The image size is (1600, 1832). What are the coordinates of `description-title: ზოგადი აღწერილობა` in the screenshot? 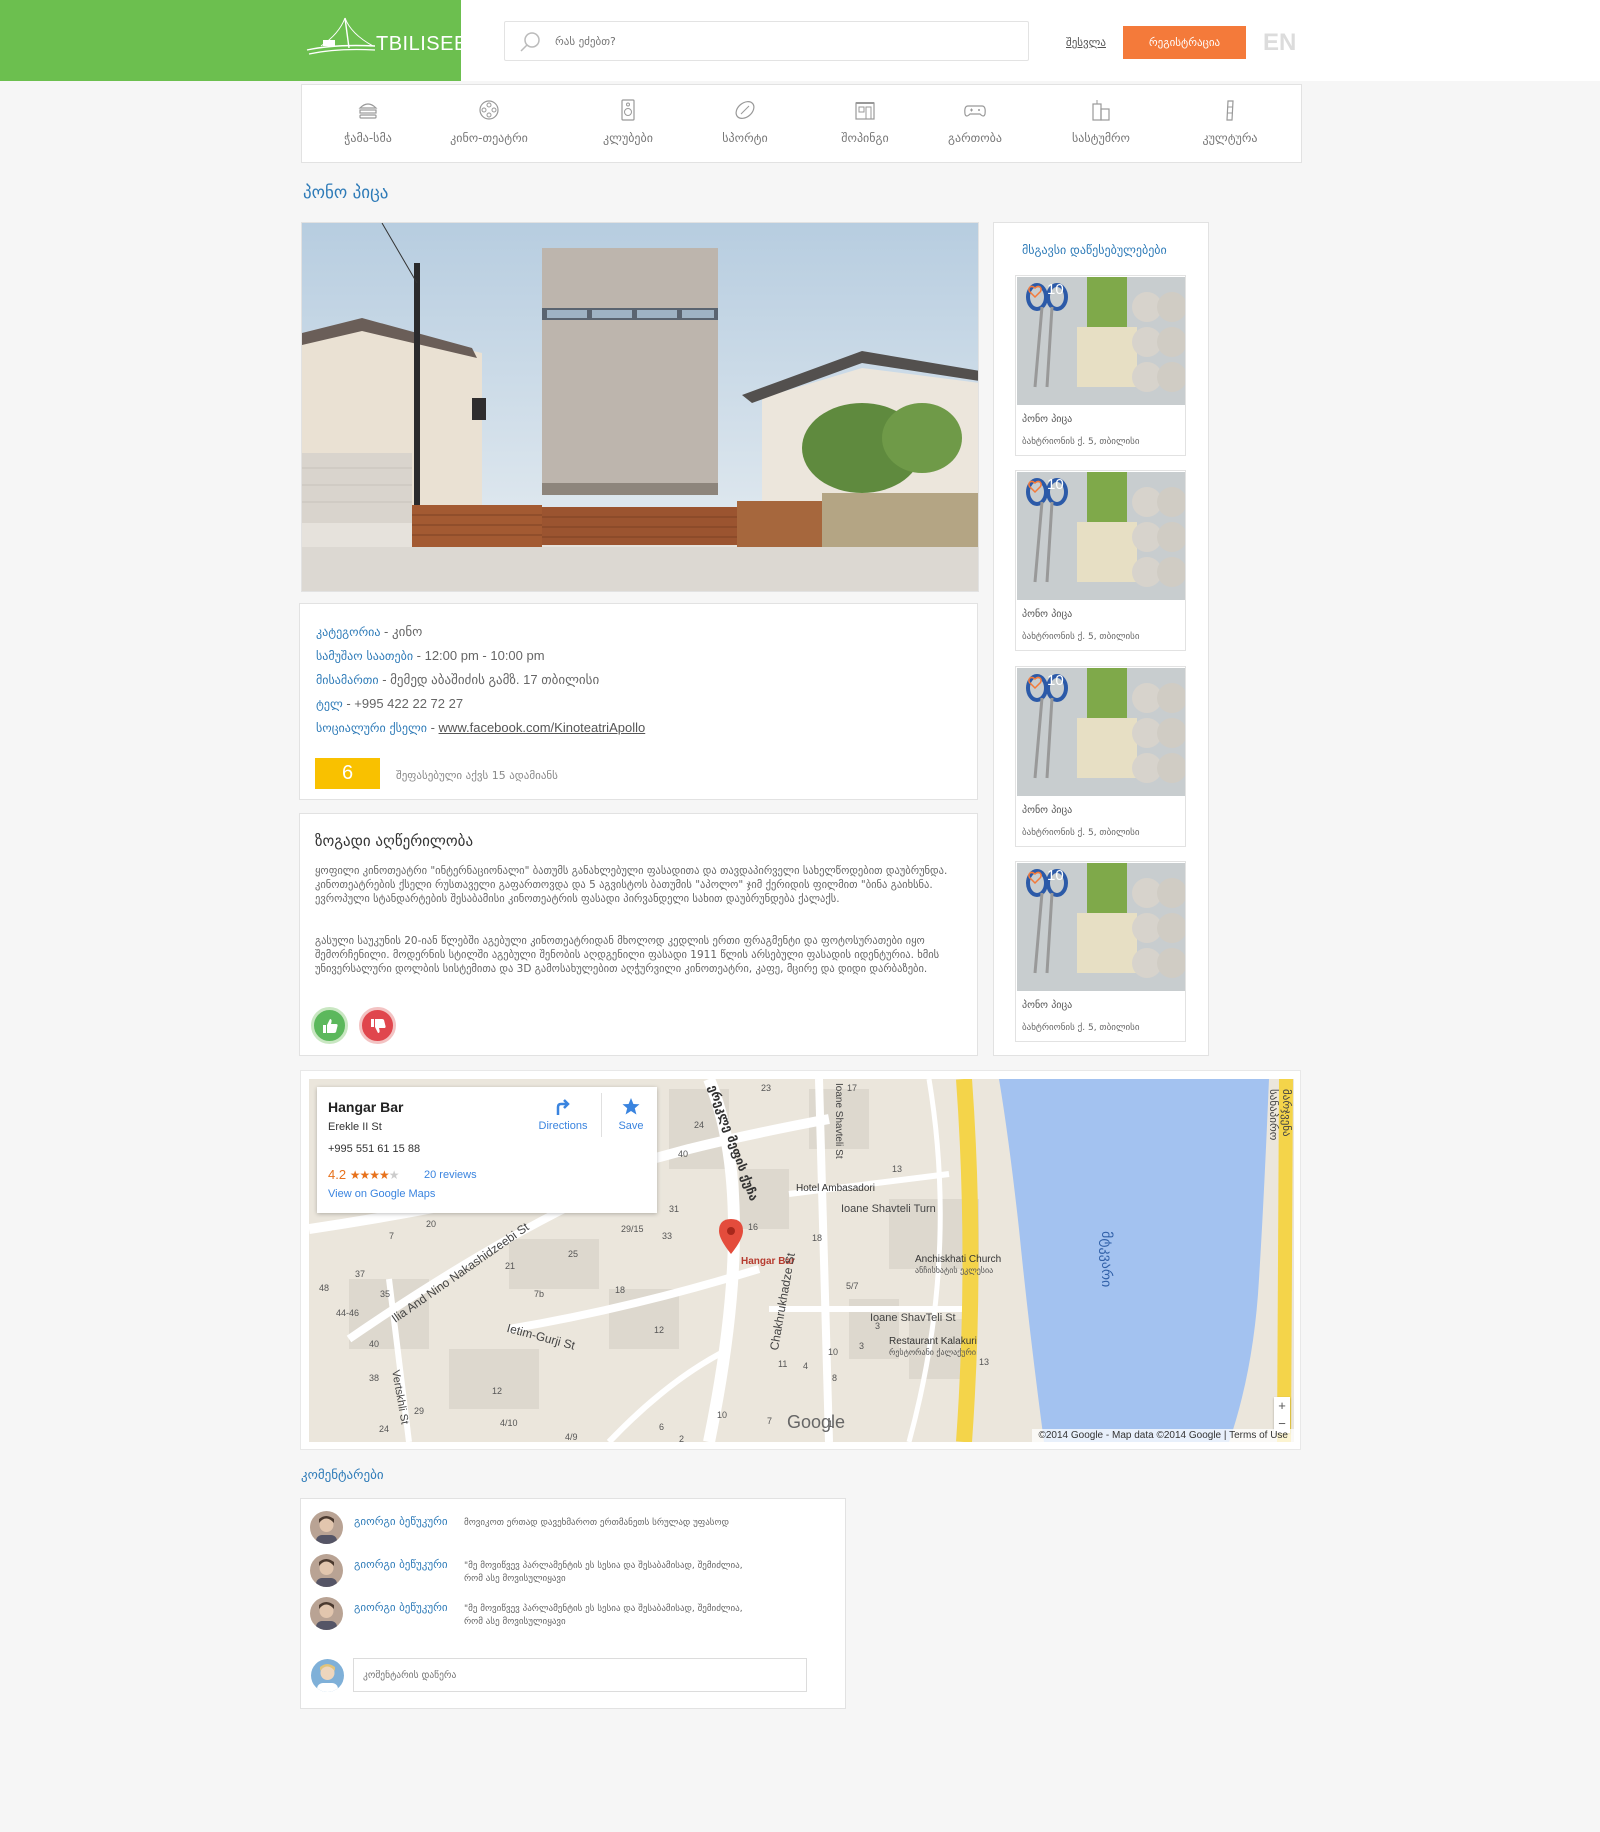 It's located at (394, 841).